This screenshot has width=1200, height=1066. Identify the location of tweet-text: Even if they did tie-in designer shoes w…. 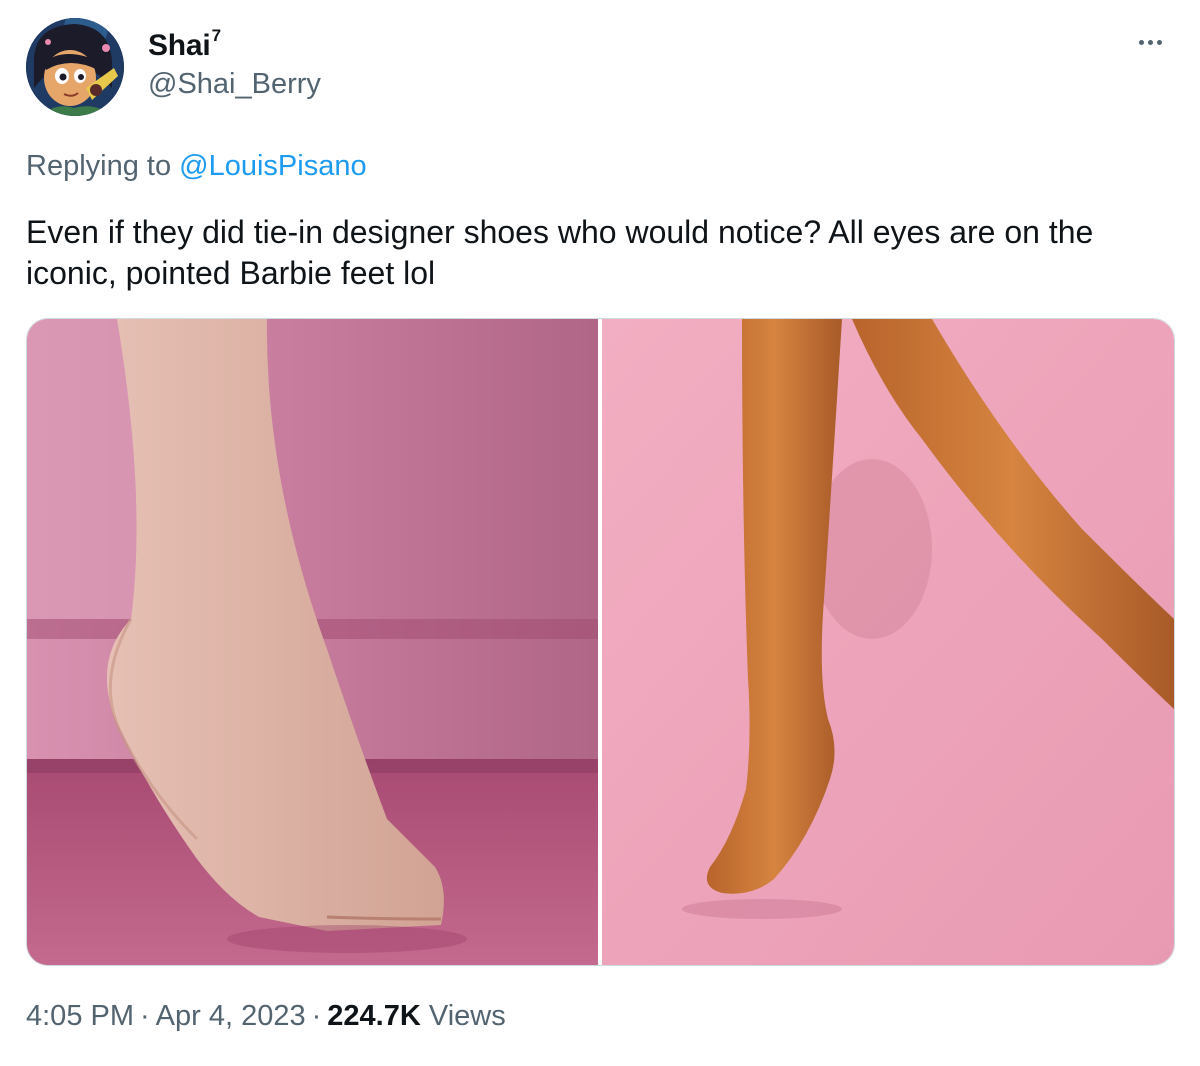
(560, 252).